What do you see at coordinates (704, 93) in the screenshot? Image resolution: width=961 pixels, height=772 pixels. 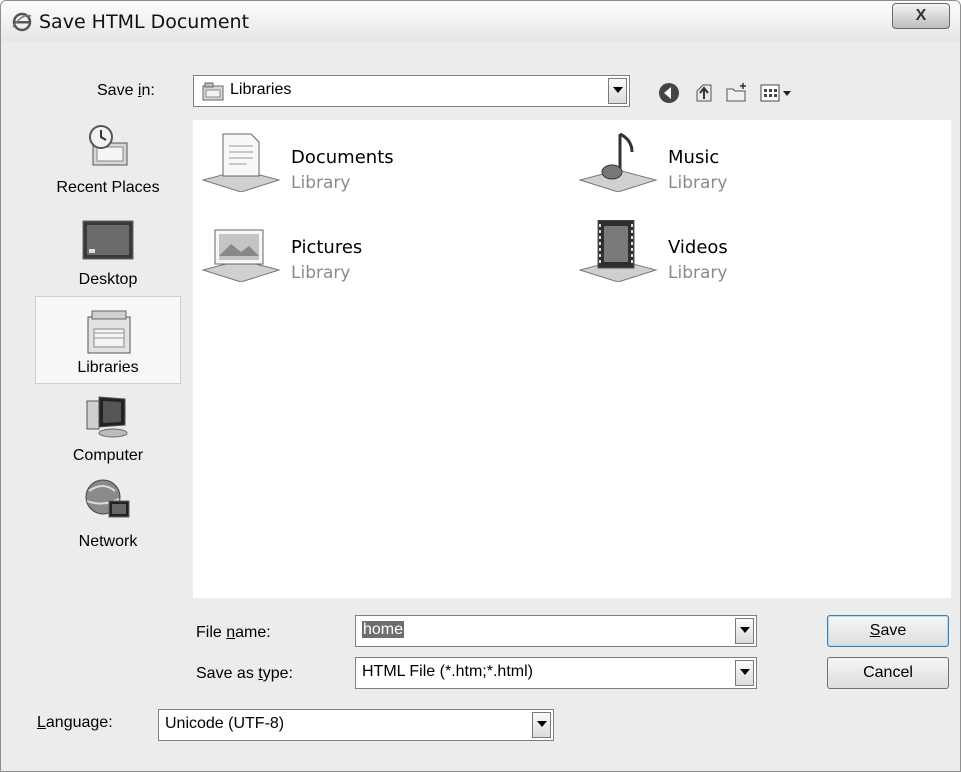 I see `up-folder-icon` at bounding box center [704, 93].